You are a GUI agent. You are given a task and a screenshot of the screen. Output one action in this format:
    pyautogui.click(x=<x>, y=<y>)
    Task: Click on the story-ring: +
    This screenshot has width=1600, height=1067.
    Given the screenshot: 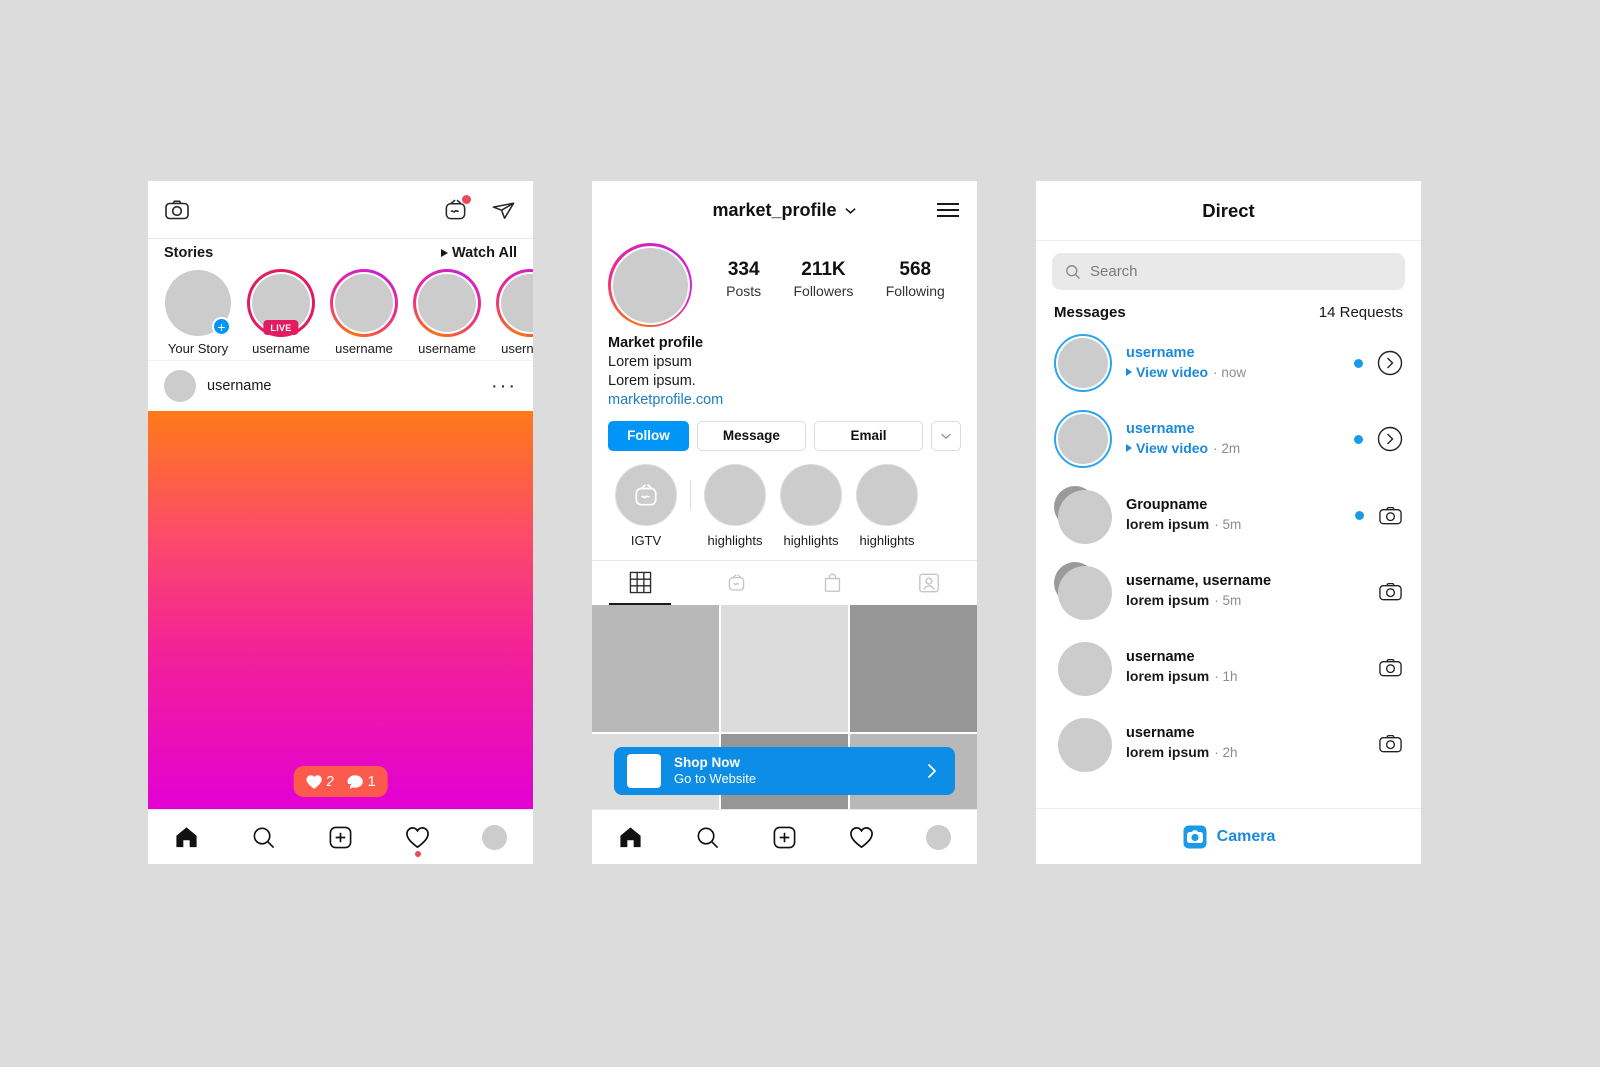 What is the action you would take?
    pyautogui.click(x=198, y=303)
    